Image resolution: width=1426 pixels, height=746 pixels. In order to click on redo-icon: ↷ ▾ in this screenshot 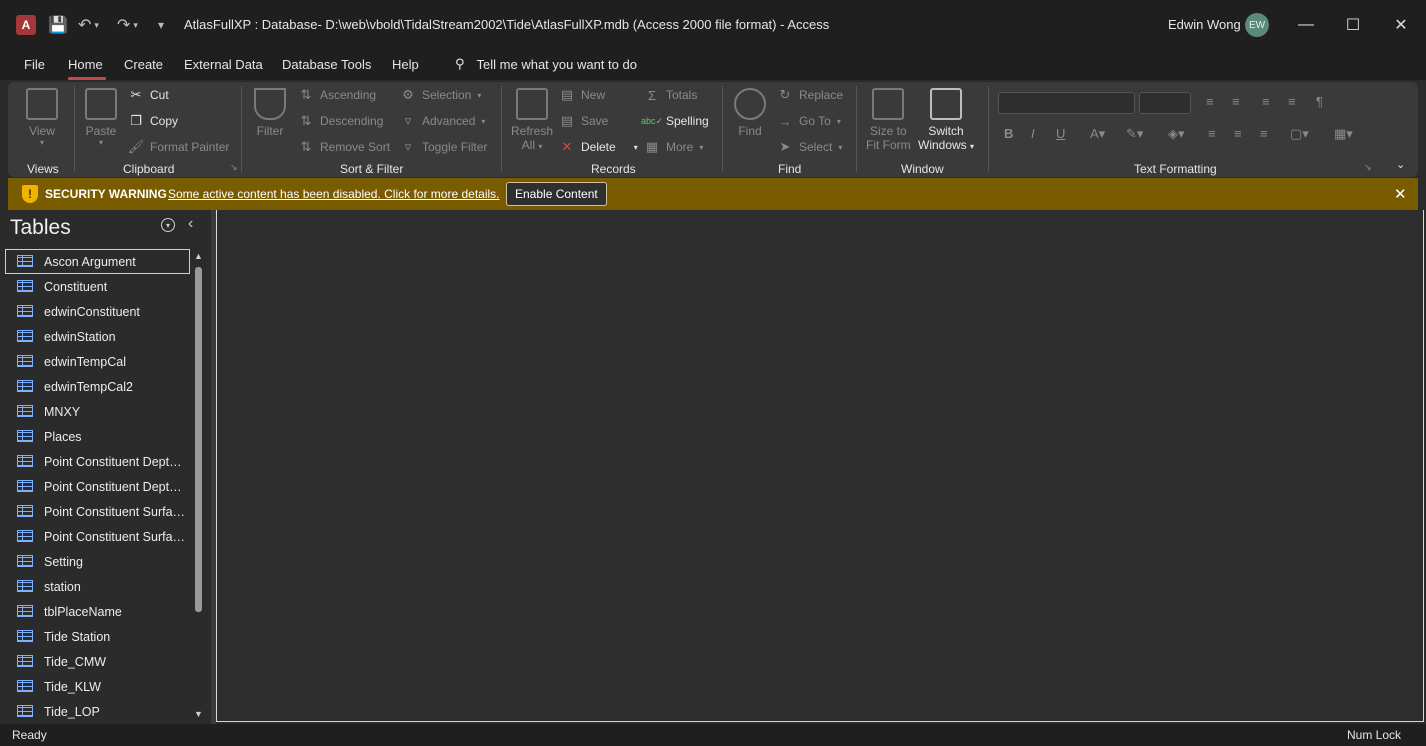, I will do `click(127, 25)`.